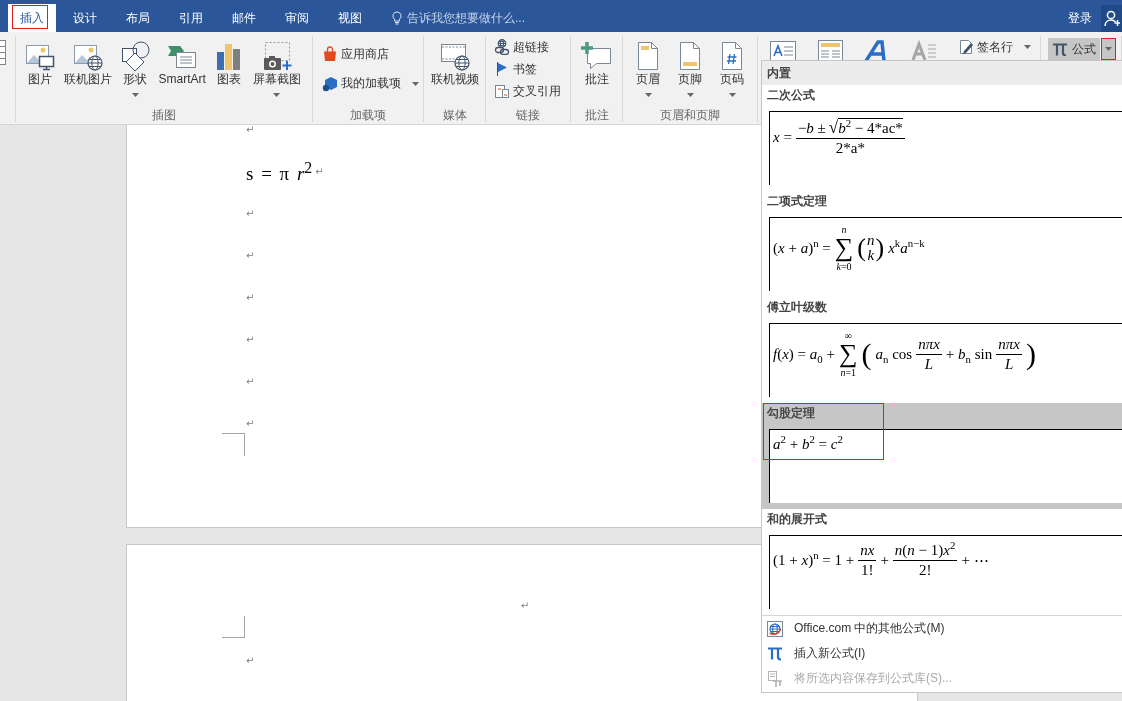 The height and width of the screenshot is (701, 1122). I want to click on ribbon-tab: 视图, so click(350, 18).